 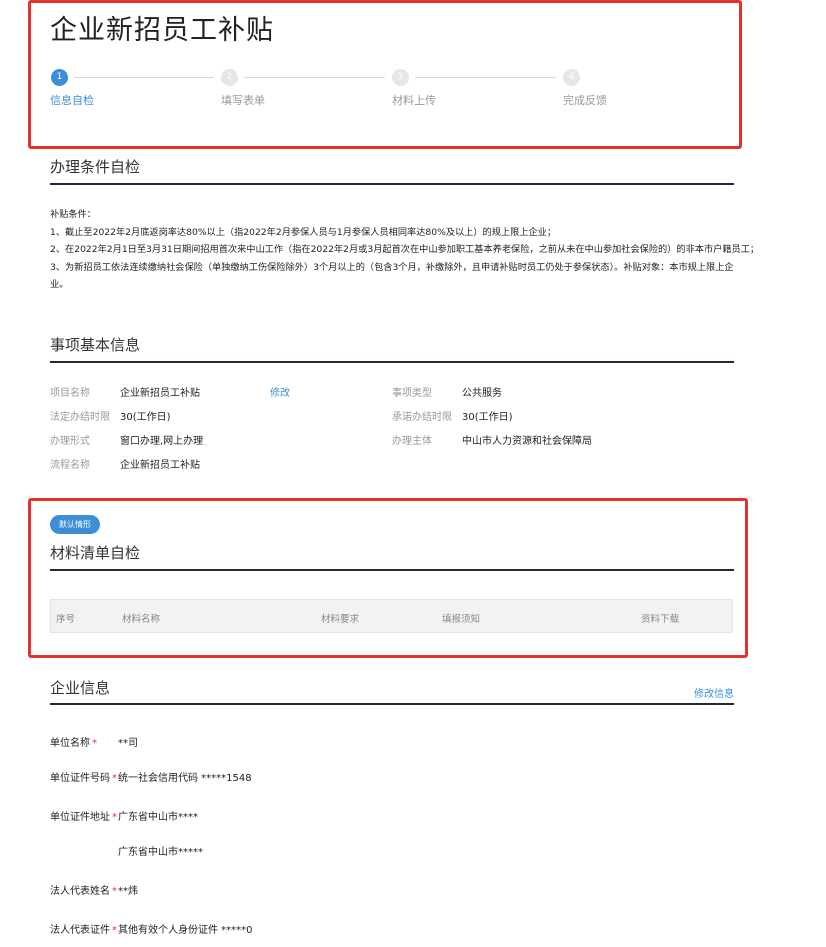 I want to click on company-name-label: 单位名称 *, so click(x=73, y=743).